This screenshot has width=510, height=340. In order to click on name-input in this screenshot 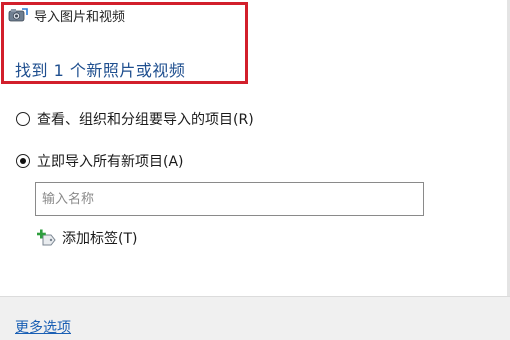, I will do `click(229, 199)`.